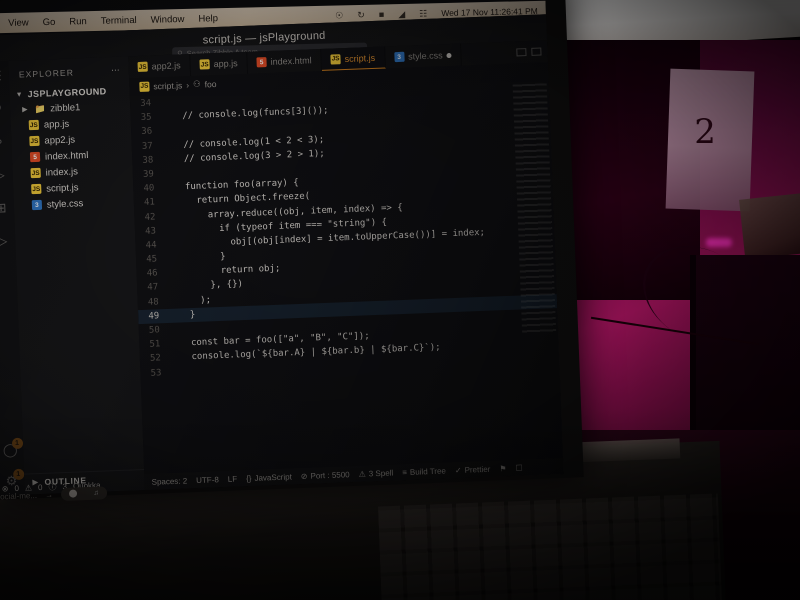  Describe the element at coordinates (62, 188) in the screenshot. I see `file-label: script.js` at that location.